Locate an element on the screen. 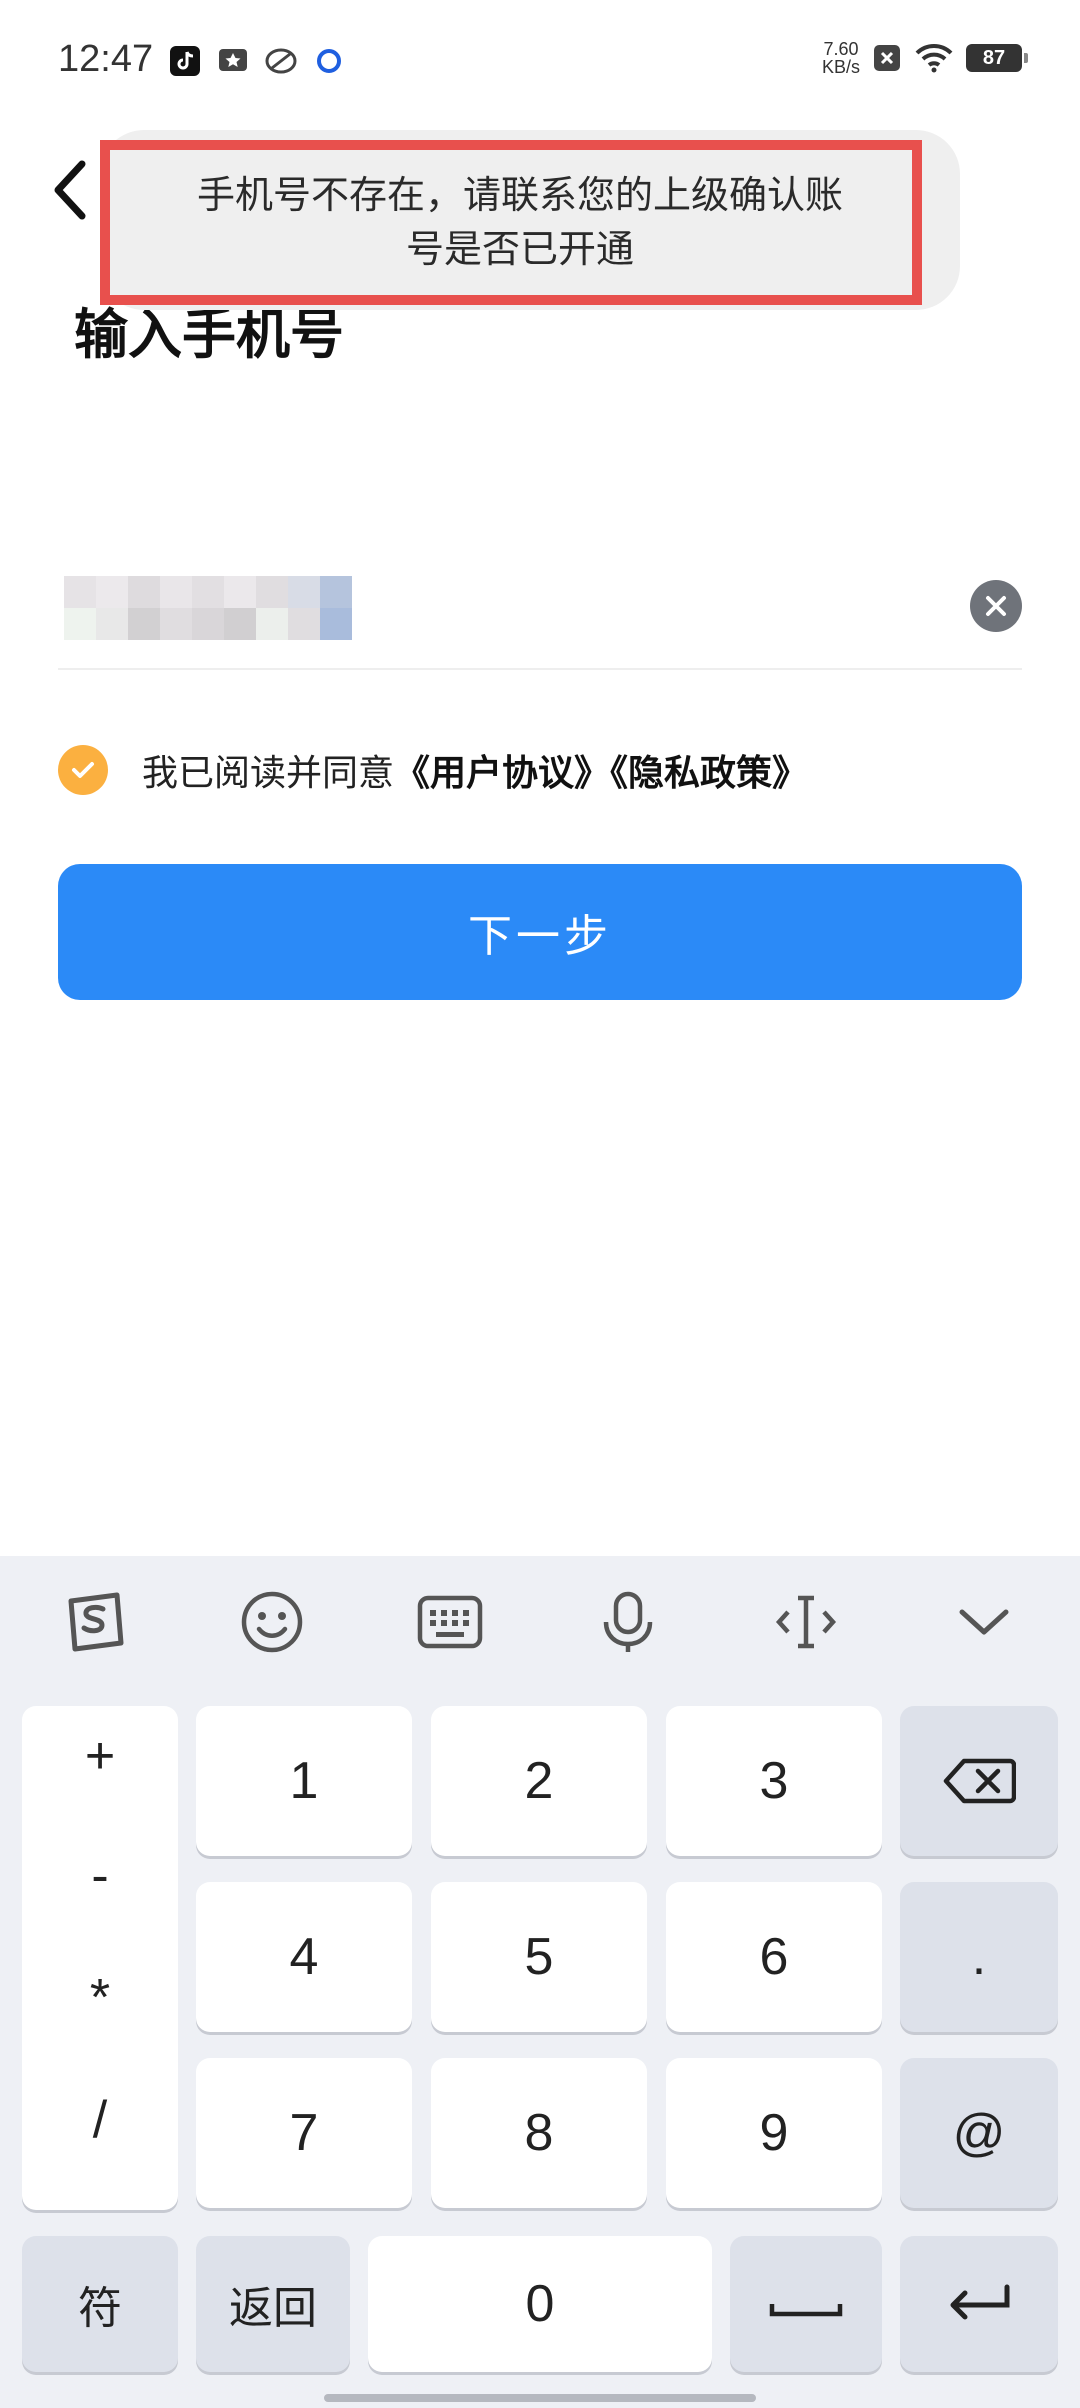 This screenshot has height=2408, width=1080. close-icon is located at coordinates (996, 606).